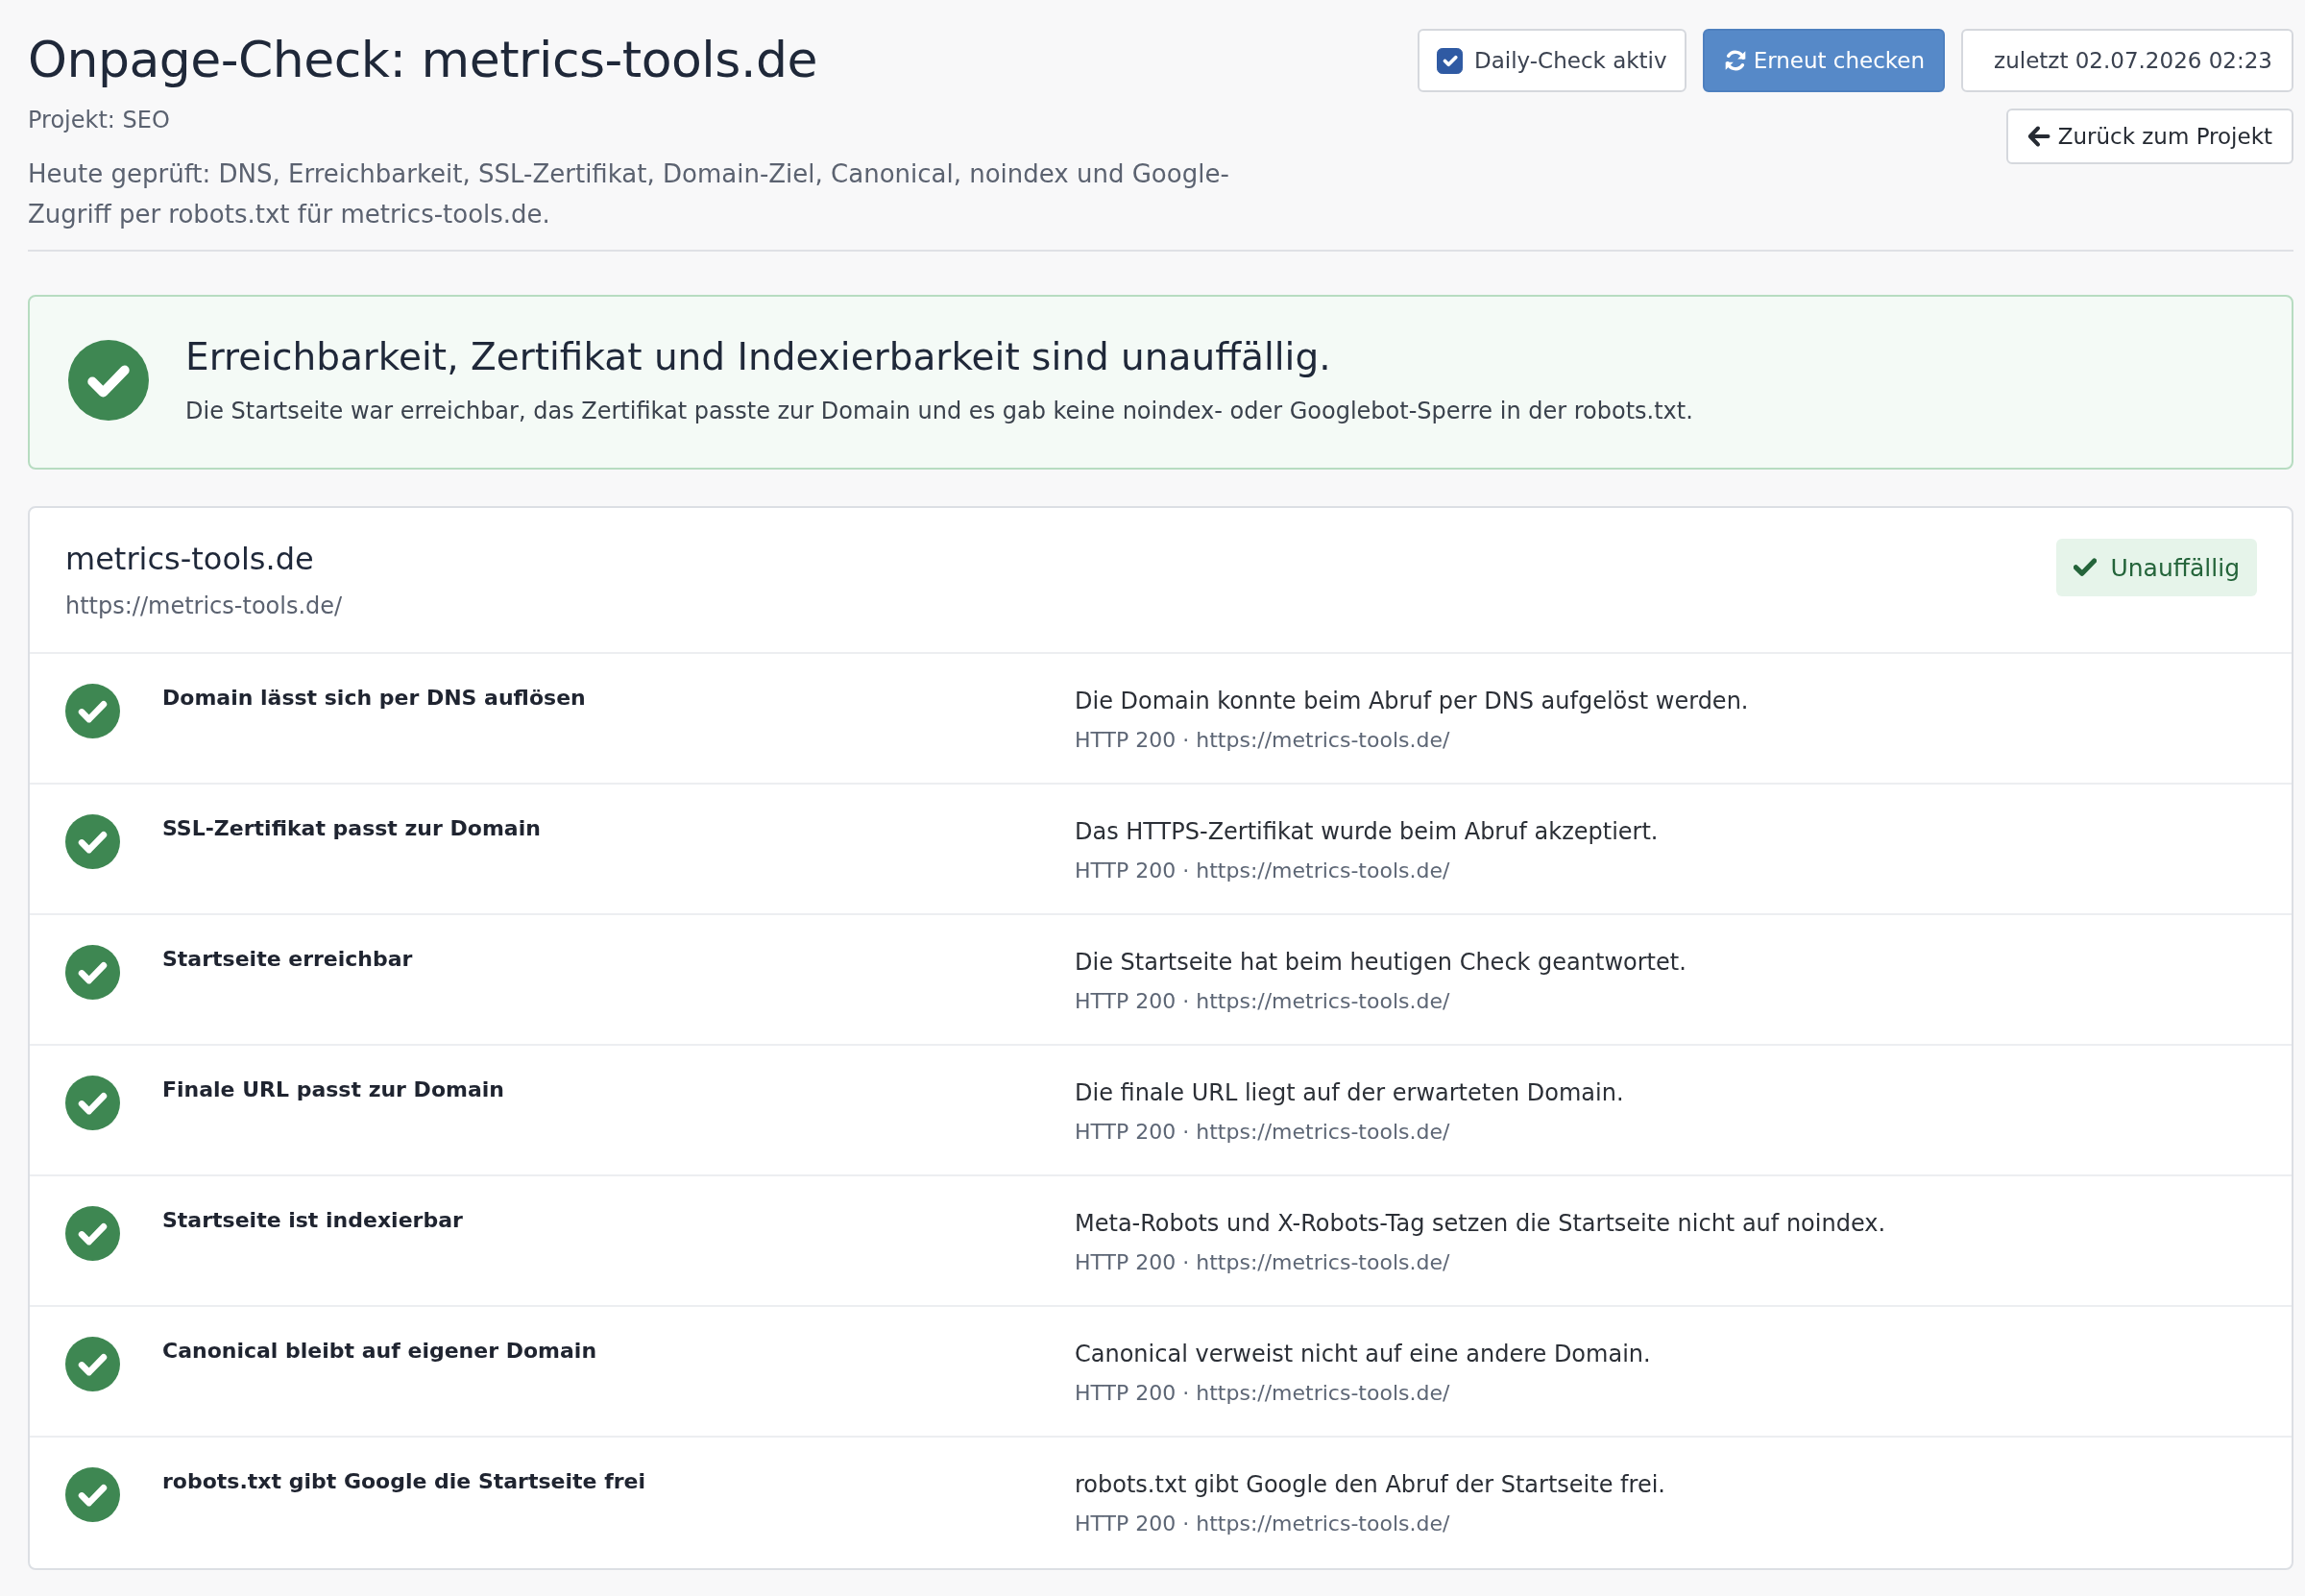 The image size is (2305, 1596). Describe the element at coordinates (1363, 1354) in the screenshot. I see `check-result: Canonical verweist nicht auf eine andere Domain.` at that location.